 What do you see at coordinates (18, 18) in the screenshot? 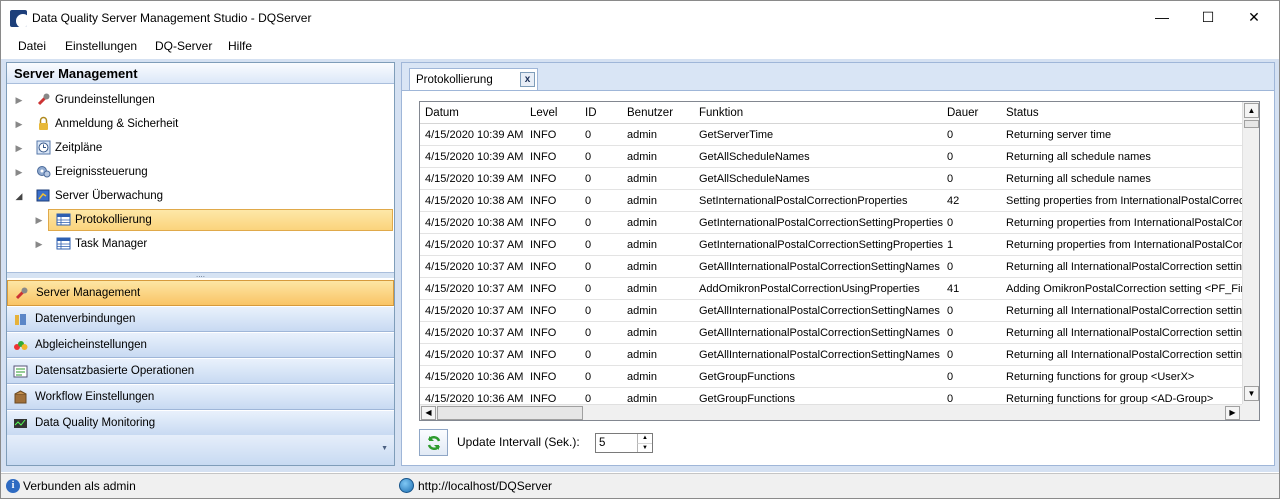
I see `app-logo-icon` at bounding box center [18, 18].